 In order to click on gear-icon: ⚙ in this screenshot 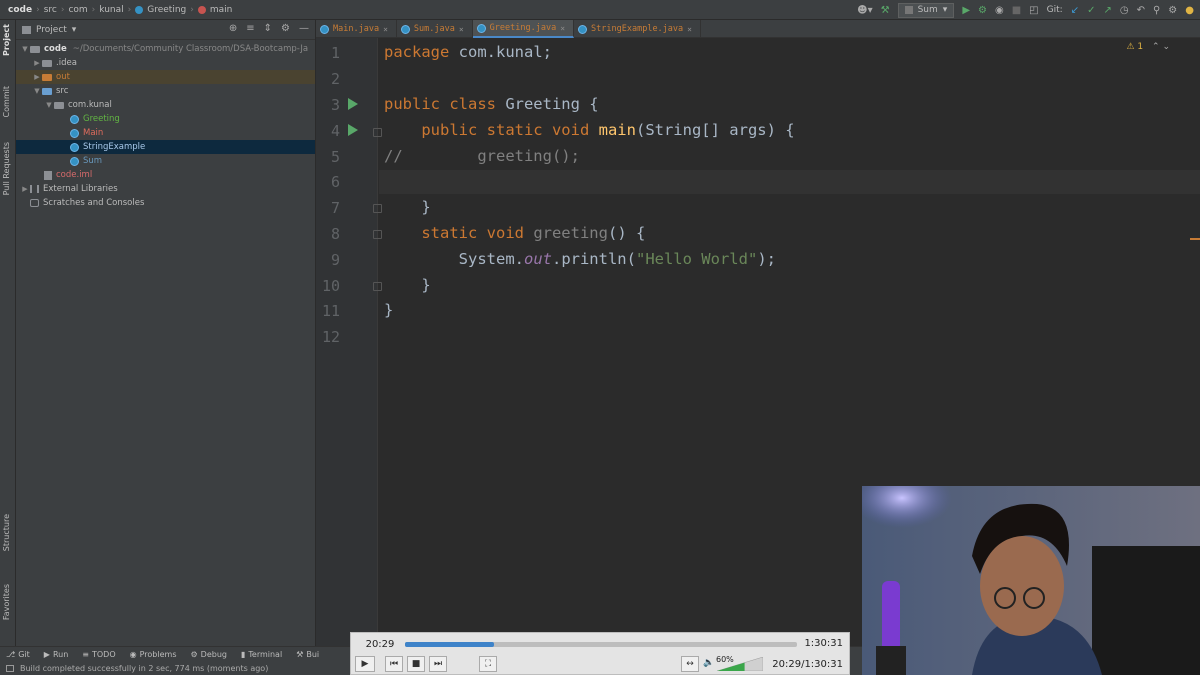, I will do `click(285, 28)`.